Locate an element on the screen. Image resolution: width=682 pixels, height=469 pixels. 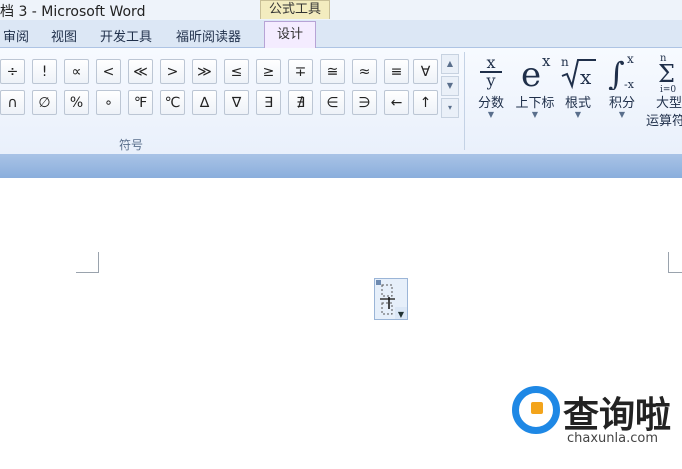
tab-developer: 开发工具 is located at coordinates (126, 35).